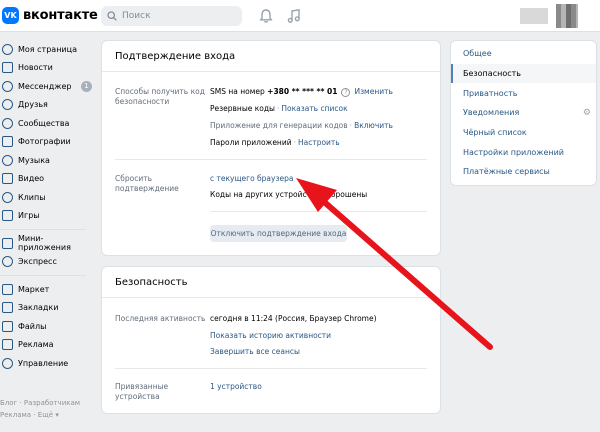 Image resolution: width=600 pixels, height=432 pixels. What do you see at coordinates (7, 308) in the screenshot?
I see `bookmarks-icon` at bounding box center [7, 308].